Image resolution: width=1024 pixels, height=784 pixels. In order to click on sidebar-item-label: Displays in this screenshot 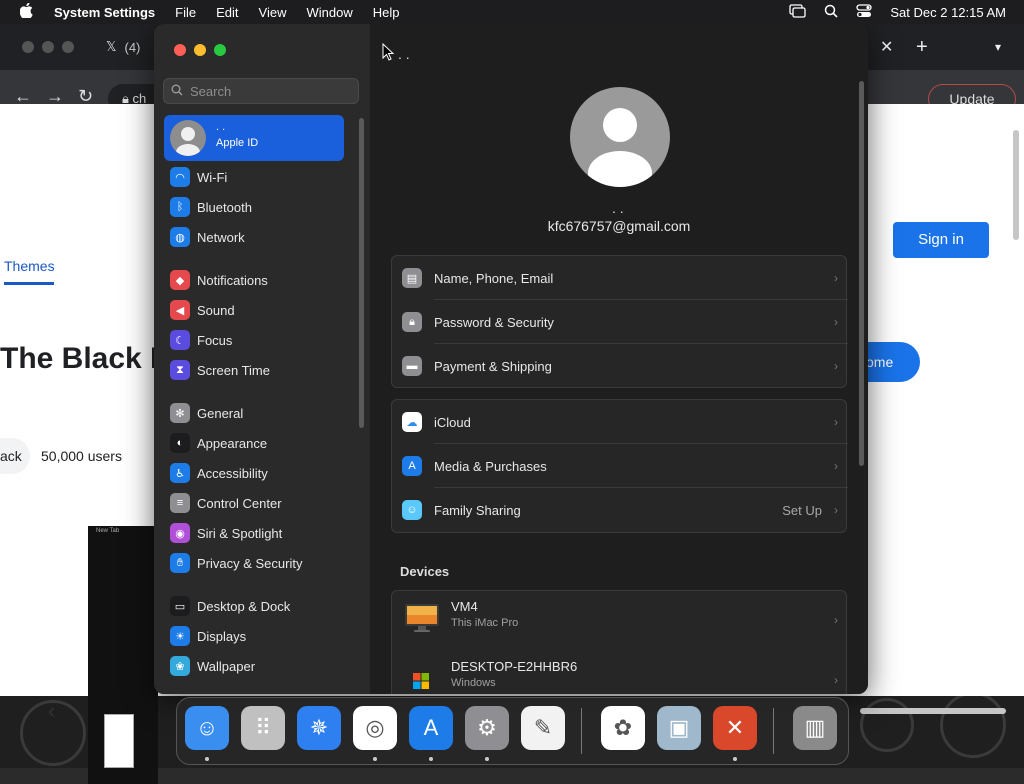, I will do `click(222, 636)`.